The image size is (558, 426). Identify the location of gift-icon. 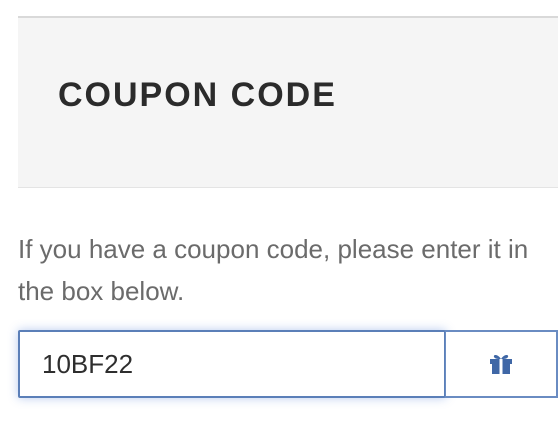
(501, 364).